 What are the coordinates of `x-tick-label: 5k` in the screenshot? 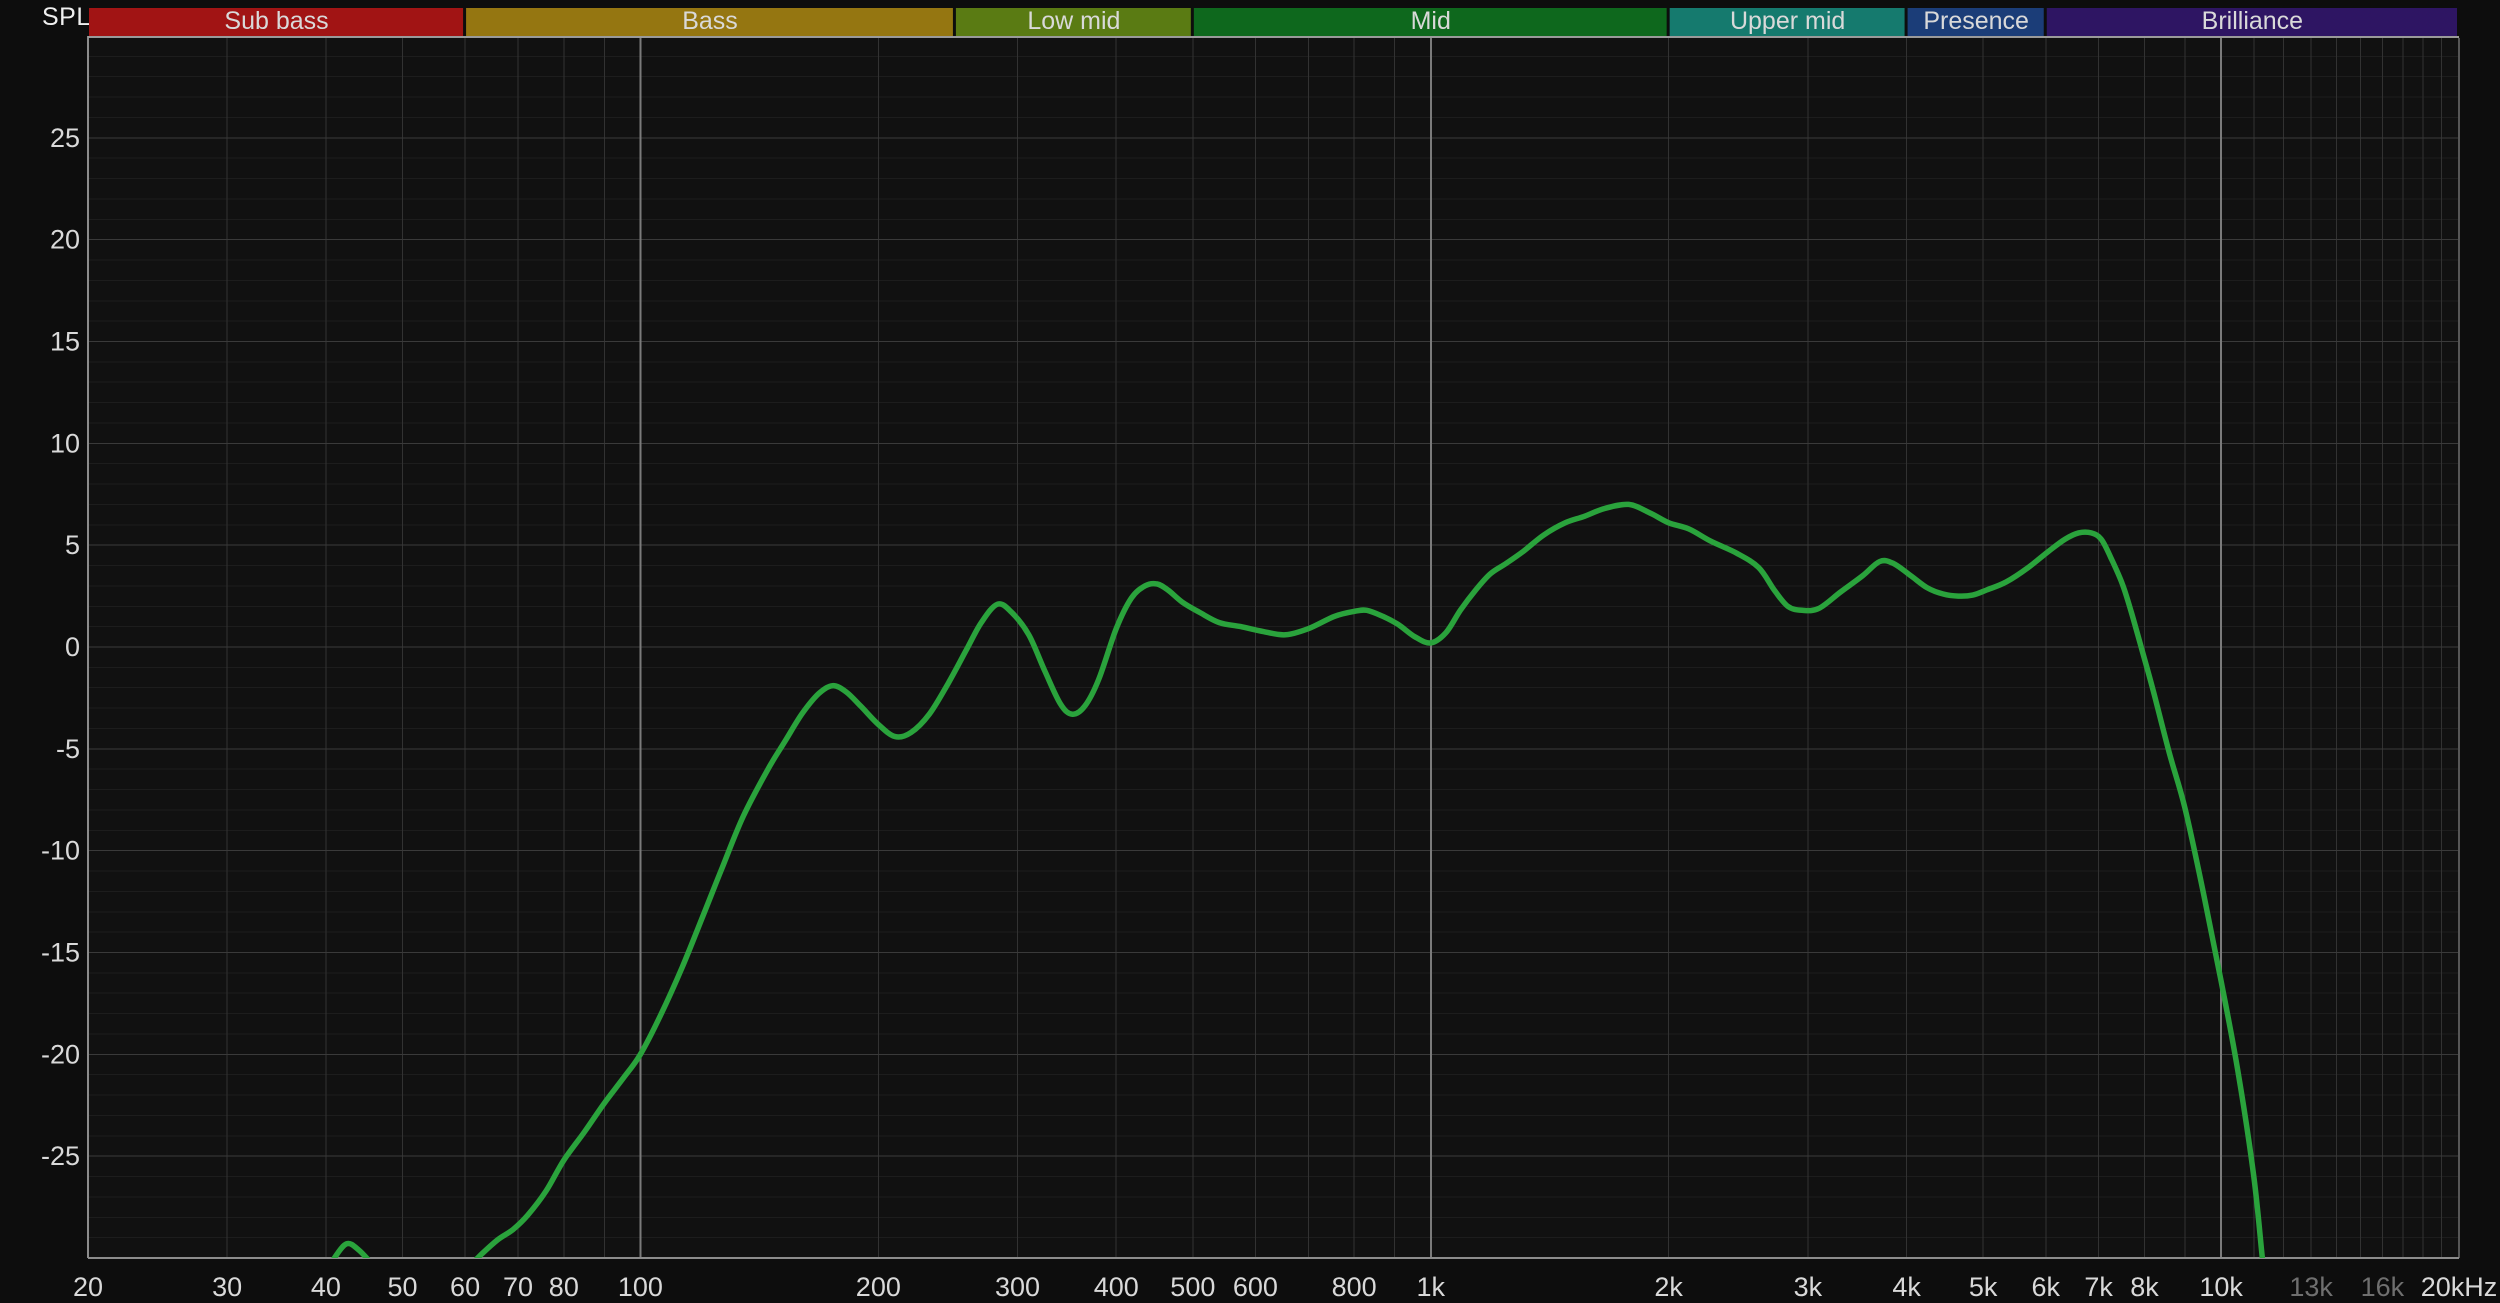 It's located at (1983, 1287).